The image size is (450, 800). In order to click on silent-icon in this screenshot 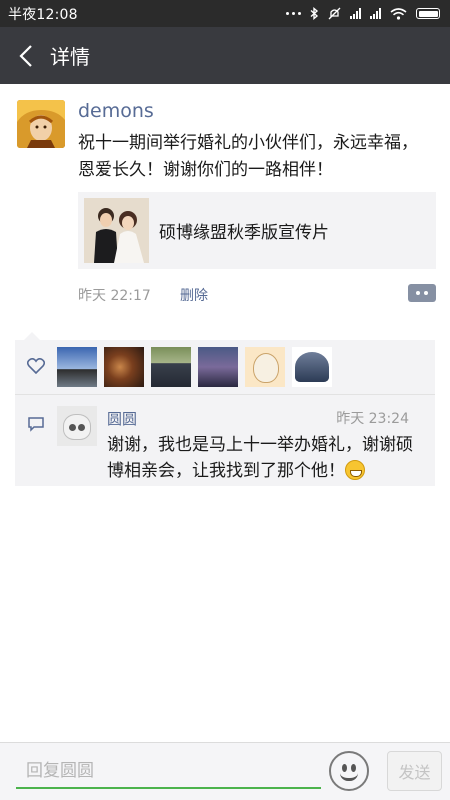, I will do `click(334, 13)`.